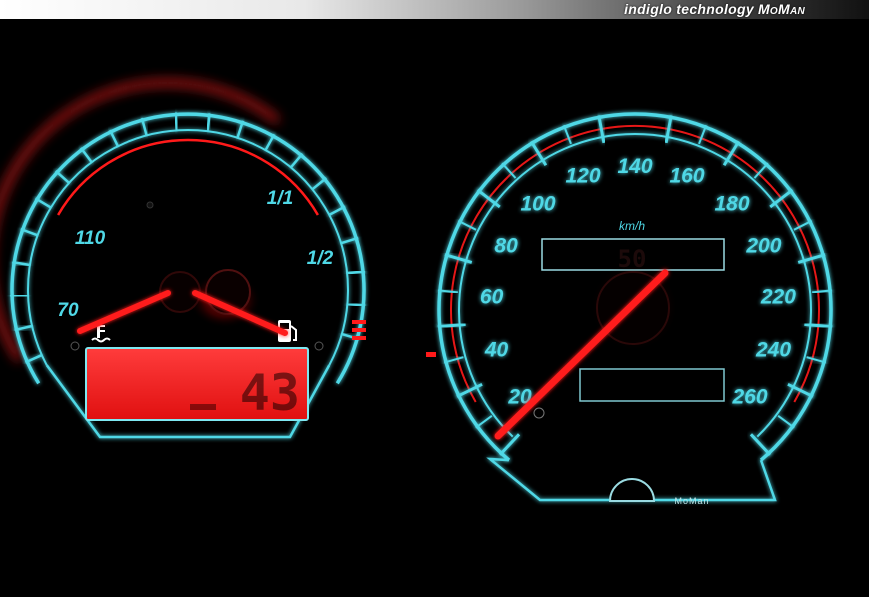  What do you see at coordinates (68, 310) in the screenshot?
I see `tach-label-70: 70` at bounding box center [68, 310].